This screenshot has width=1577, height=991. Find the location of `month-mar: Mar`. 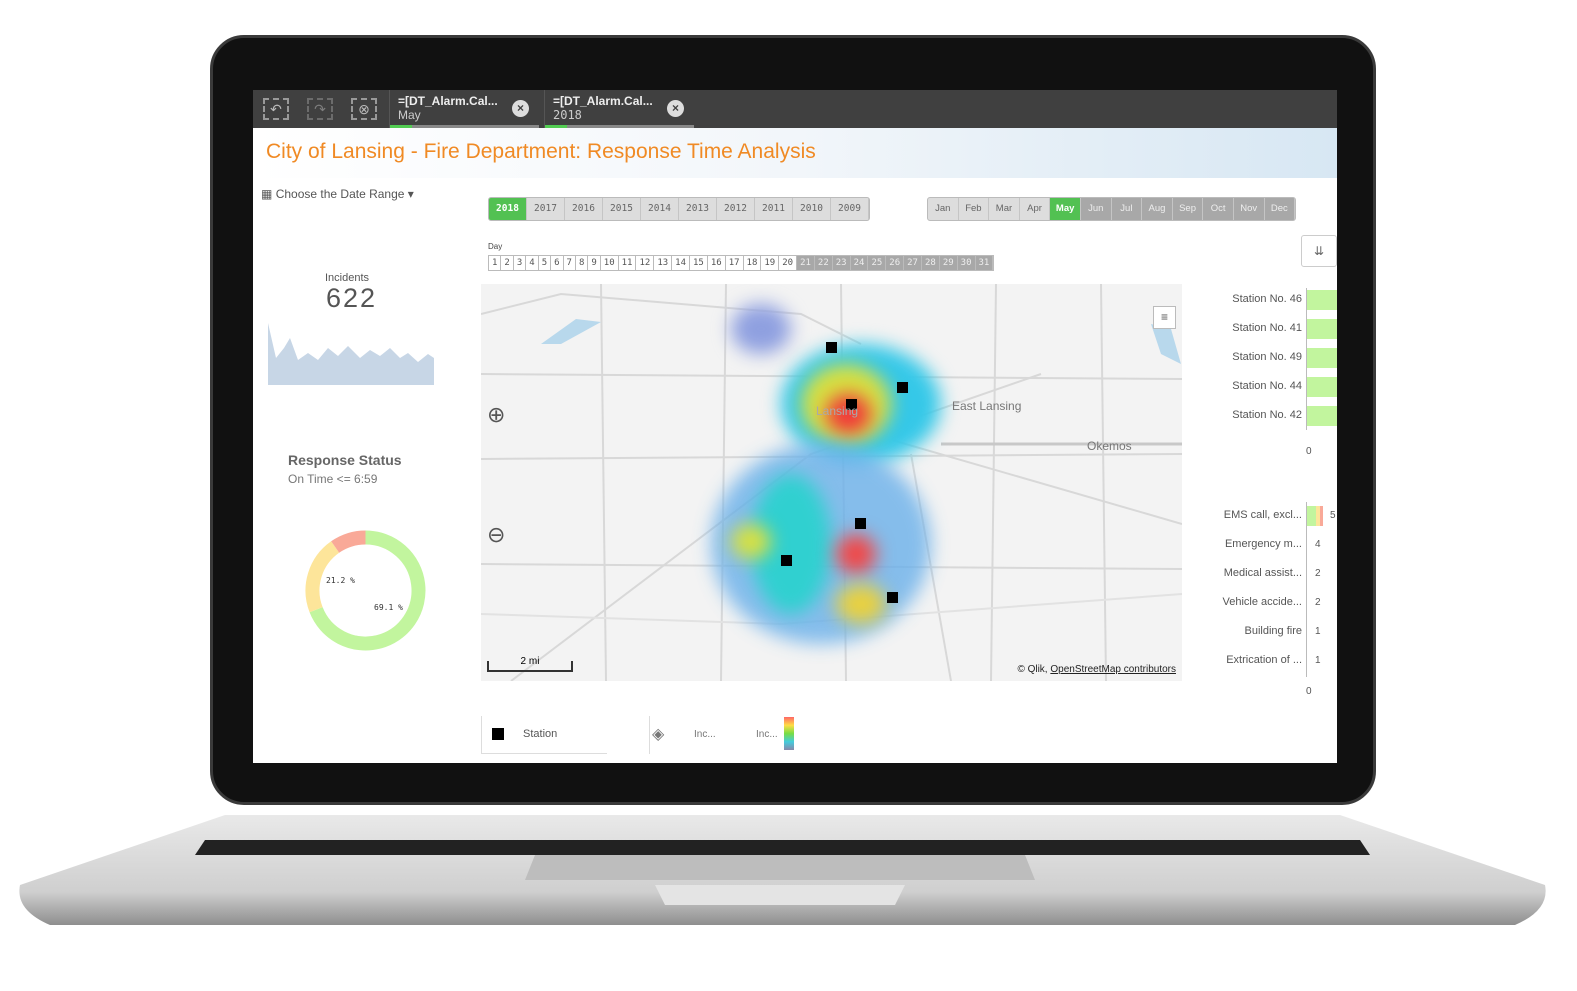

month-mar: Mar is located at coordinates (1004, 209).